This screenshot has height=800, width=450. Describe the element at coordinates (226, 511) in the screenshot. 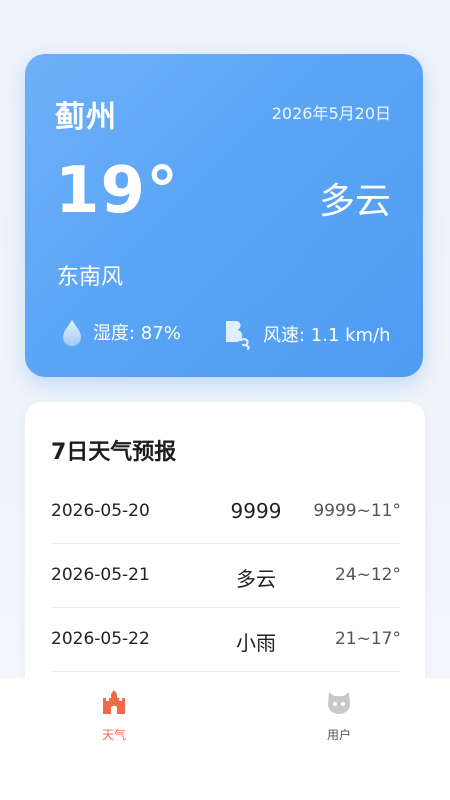

I see `forecast-row: 2026-05-20 9999 9999~11°` at that location.